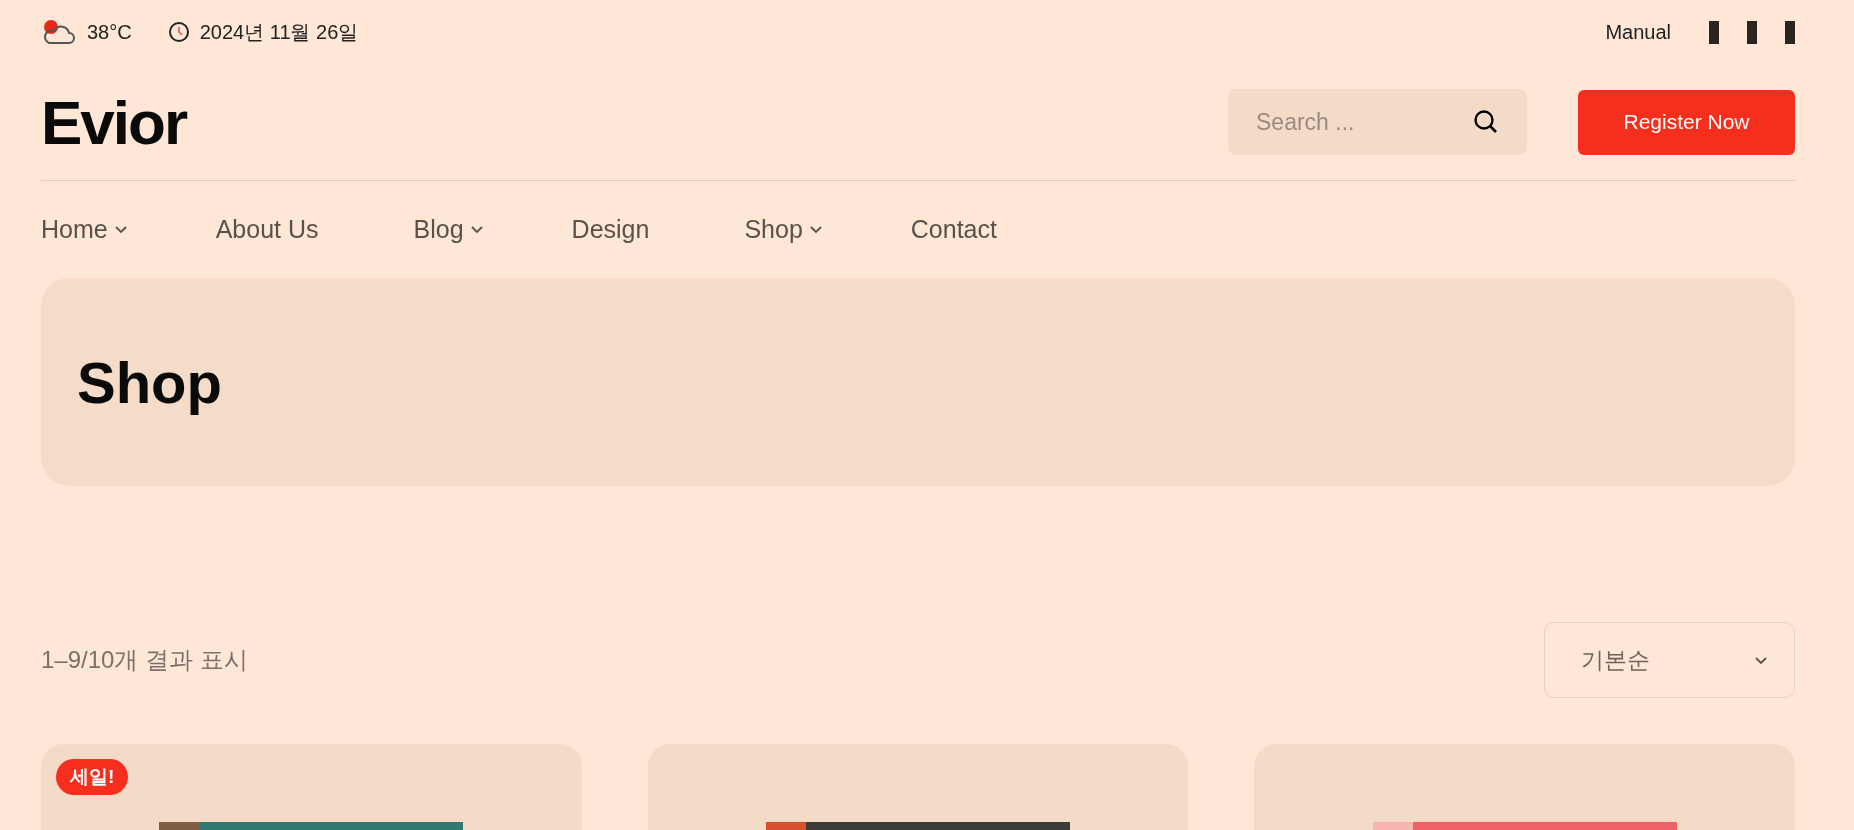  I want to click on clock-icon, so click(178, 32).